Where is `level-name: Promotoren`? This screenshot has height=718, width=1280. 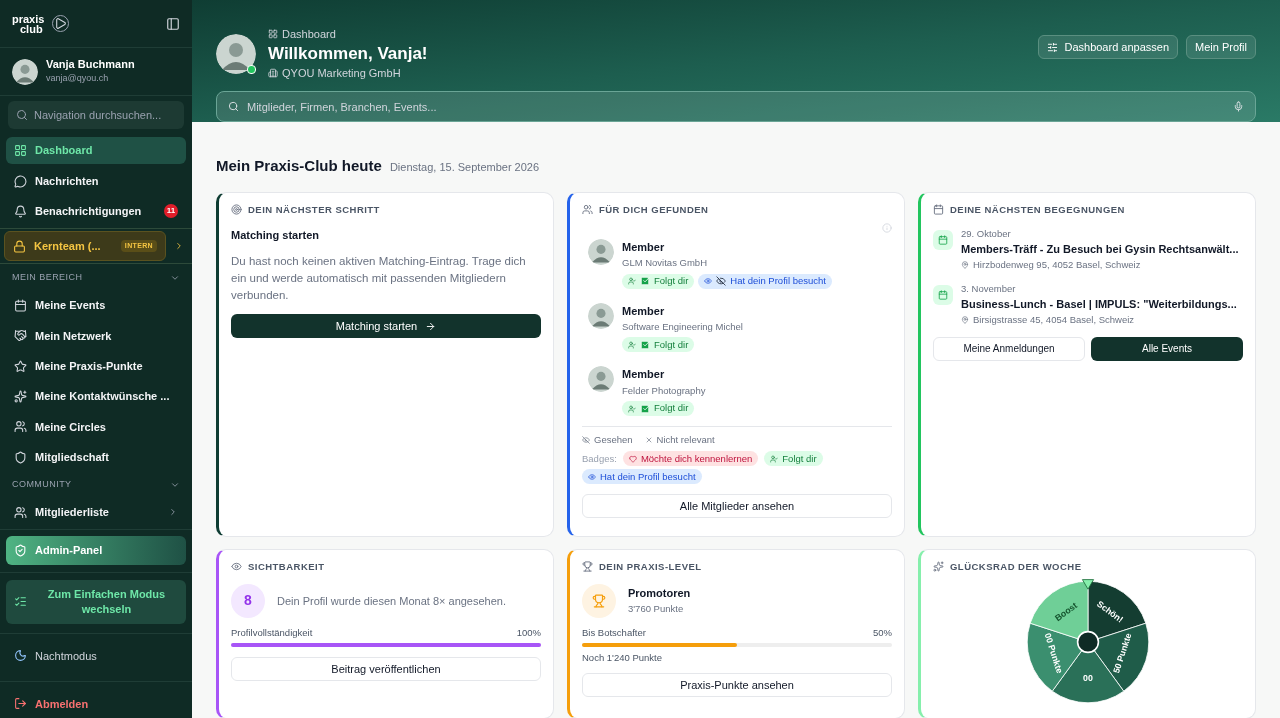 level-name: Promotoren is located at coordinates (659, 594).